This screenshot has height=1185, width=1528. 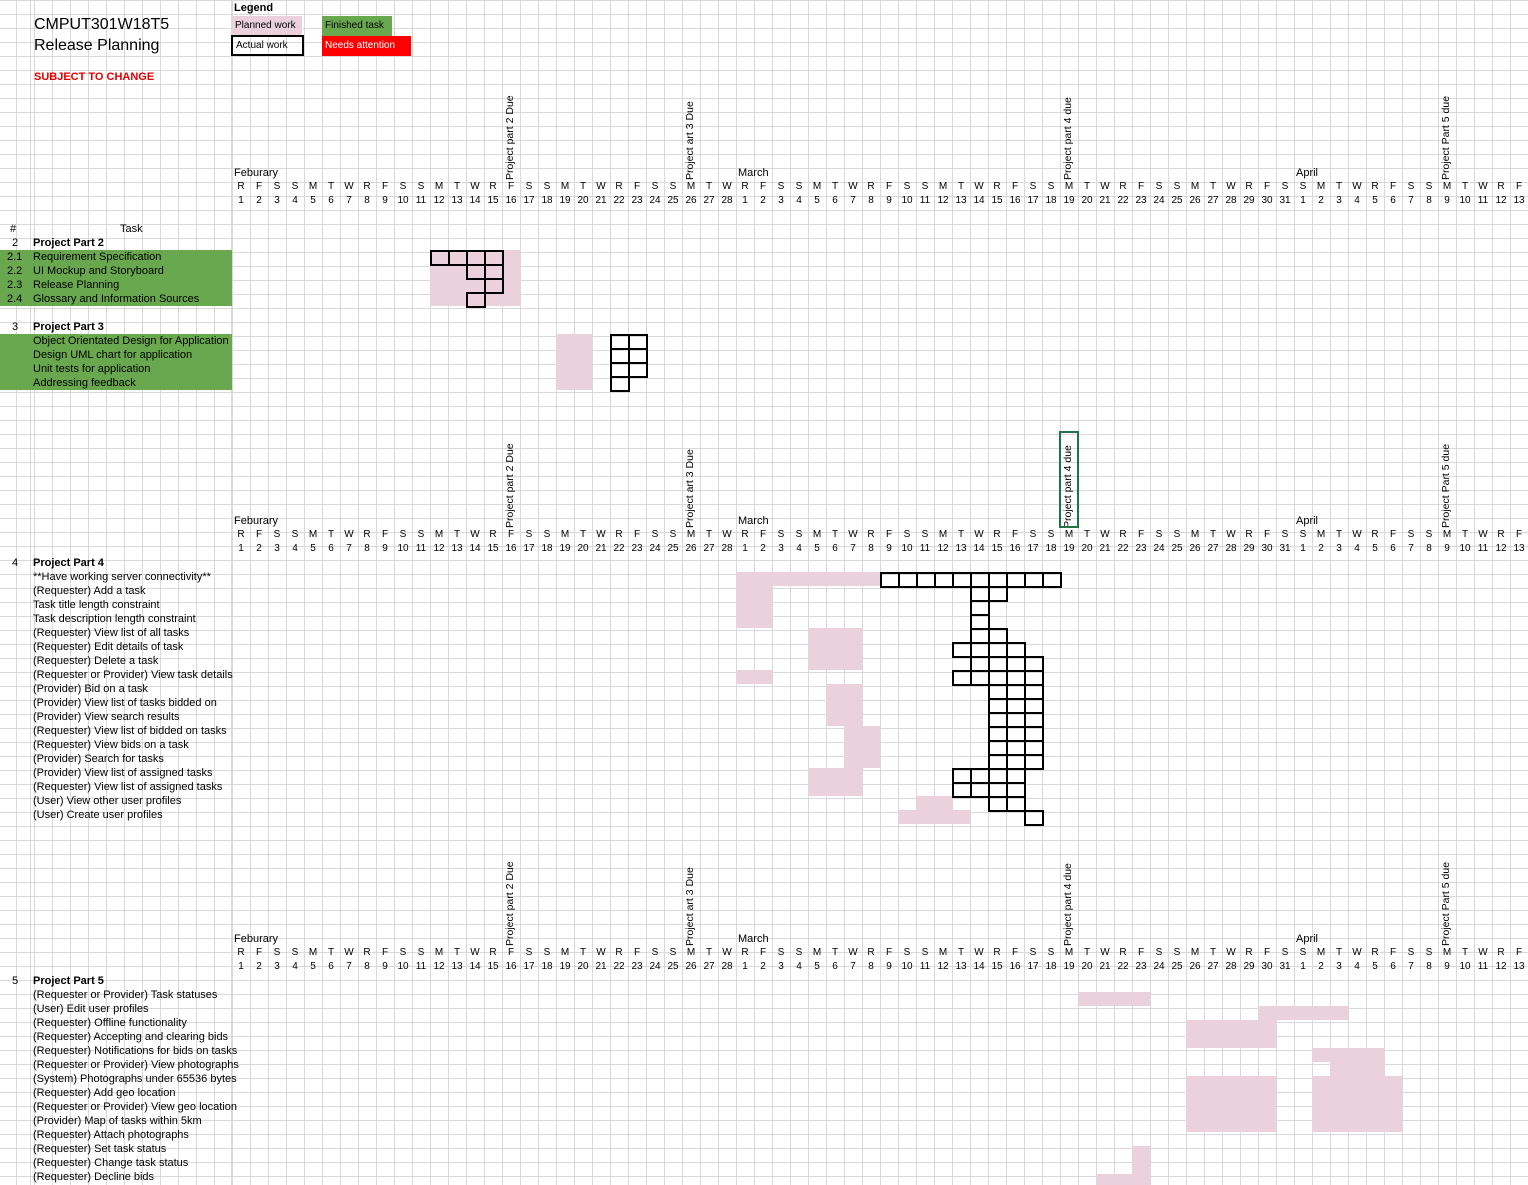 What do you see at coordinates (104, 1093) in the screenshot?
I see `task-label: (Requester) Add geo location` at bounding box center [104, 1093].